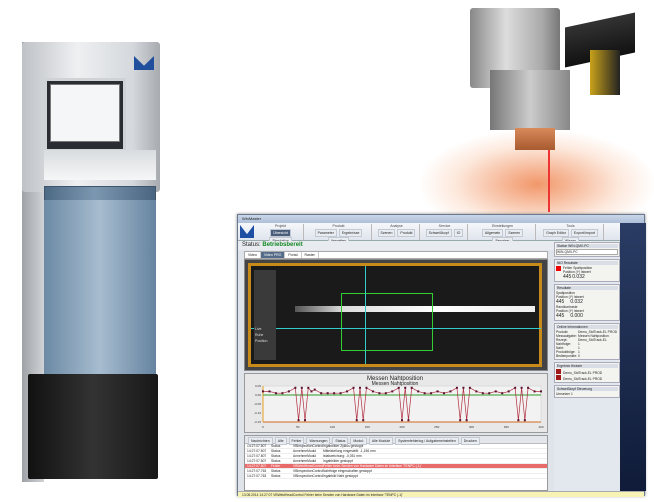 The image size is (654, 502). Describe the element at coordinates (350, 233) in the screenshot. I see `ribbon-button: Ergebnisse` at that location.